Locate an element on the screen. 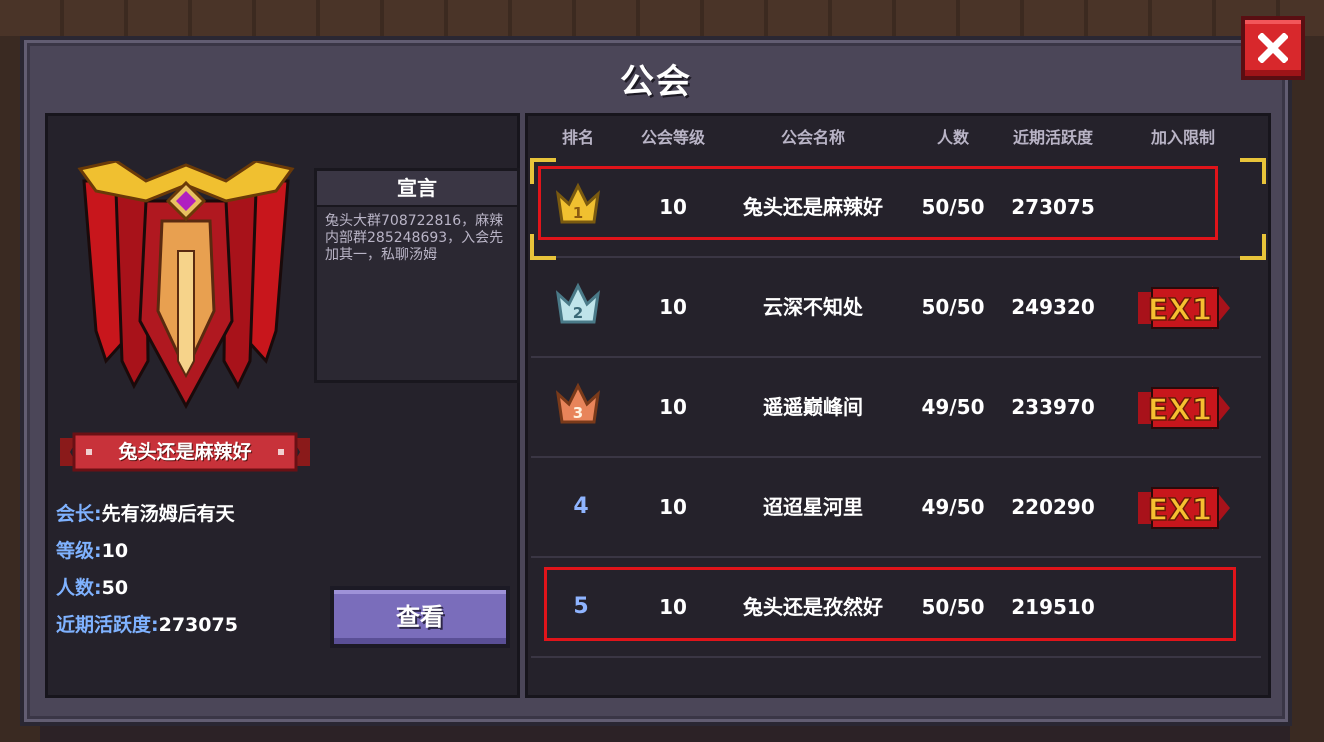  guild-members: 46/46 is located at coordinates (953, 676).